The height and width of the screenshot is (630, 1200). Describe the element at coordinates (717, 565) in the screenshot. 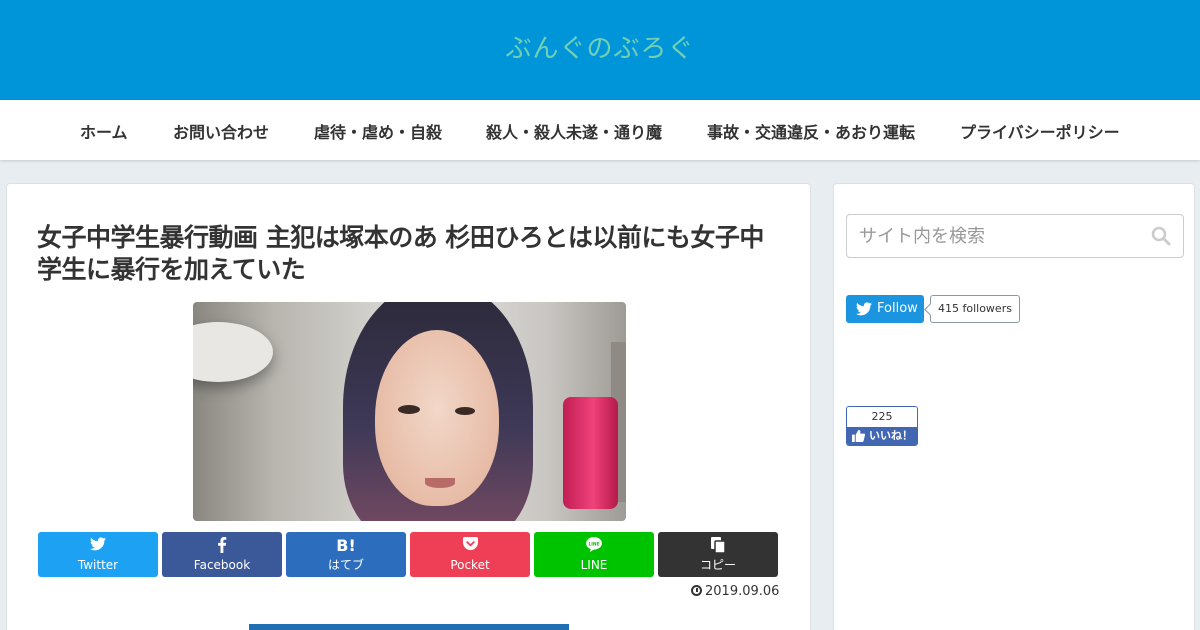

I see `share-copy-label: コピー` at that location.